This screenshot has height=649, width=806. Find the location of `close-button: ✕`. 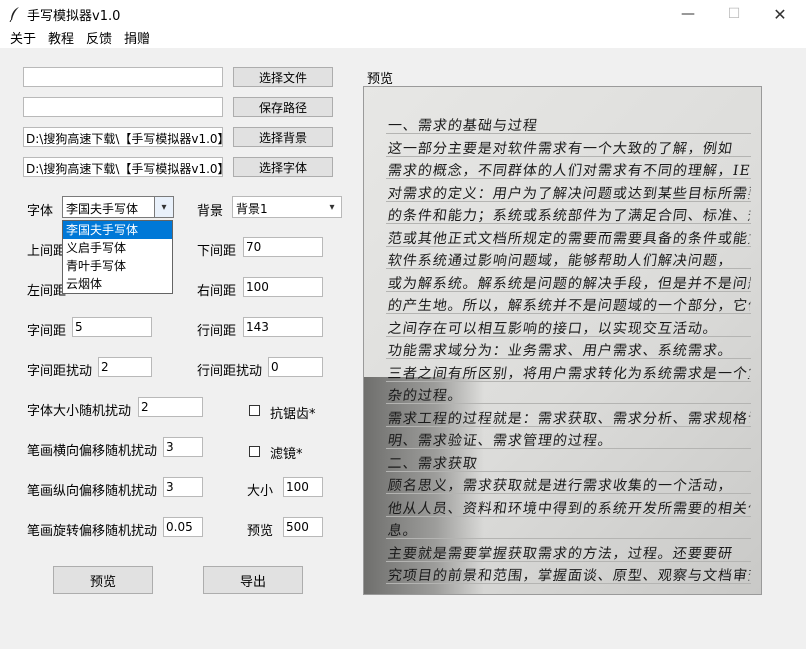

close-button: ✕ is located at coordinates (780, 14).